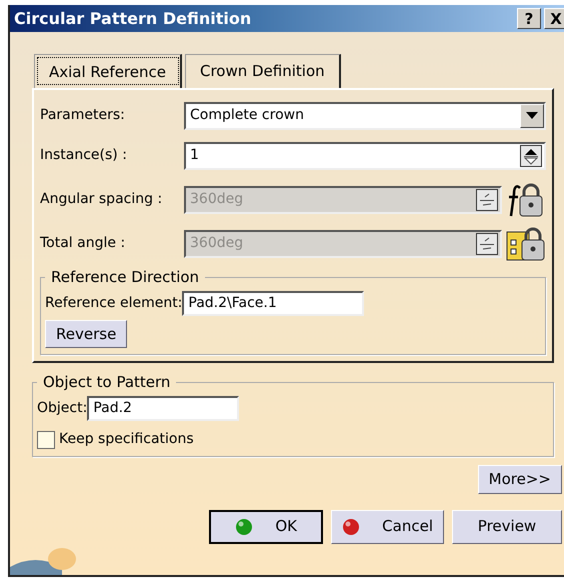 Image resolution: width=564 pixels, height=582 pixels. I want to click on more-button: More>>, so click(520, 479).